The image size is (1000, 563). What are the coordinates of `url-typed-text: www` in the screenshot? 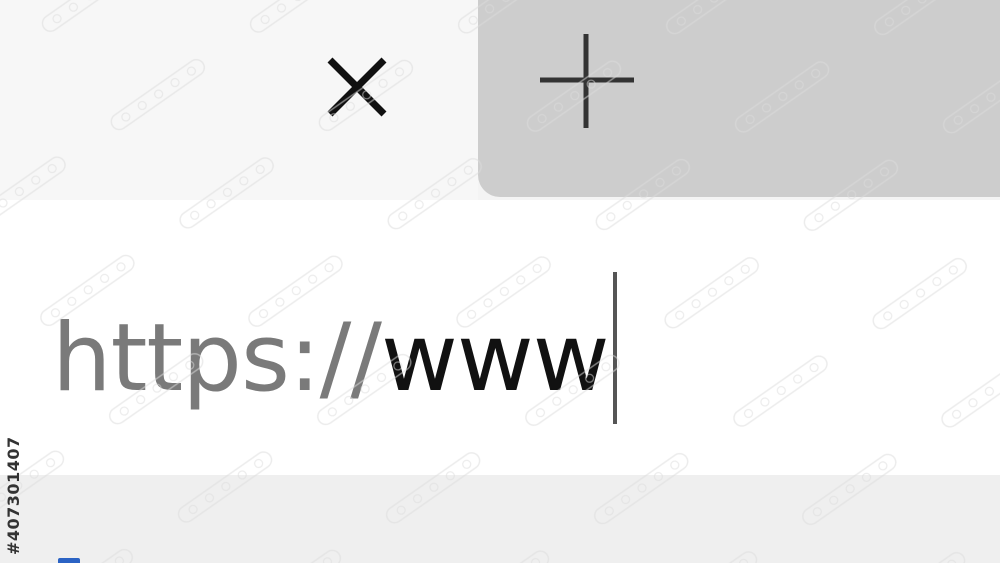 It's located at (495, 358).